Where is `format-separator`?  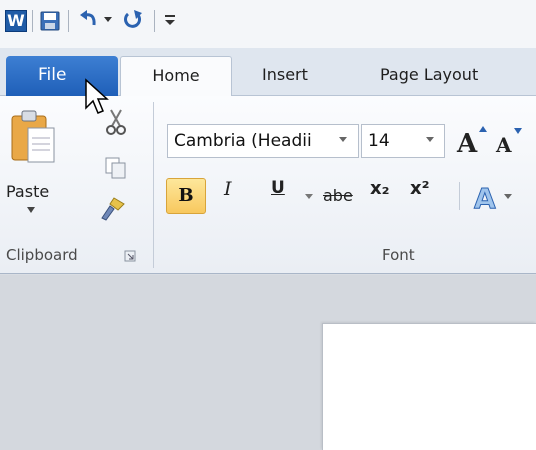 format-separator is located at coordinates (459, 196).